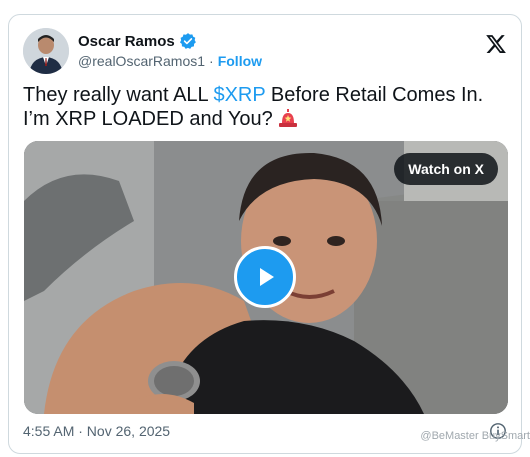  I want to click on avatar, so click(46, 51).